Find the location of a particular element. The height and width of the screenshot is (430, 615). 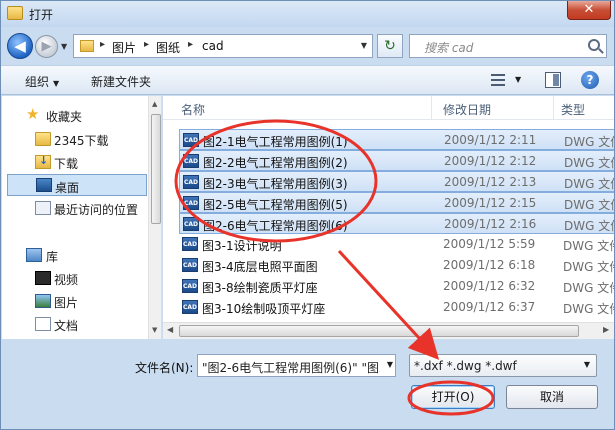

horizontal-scrollbar: ◀ ▶ is located at coordinates (388, 330).